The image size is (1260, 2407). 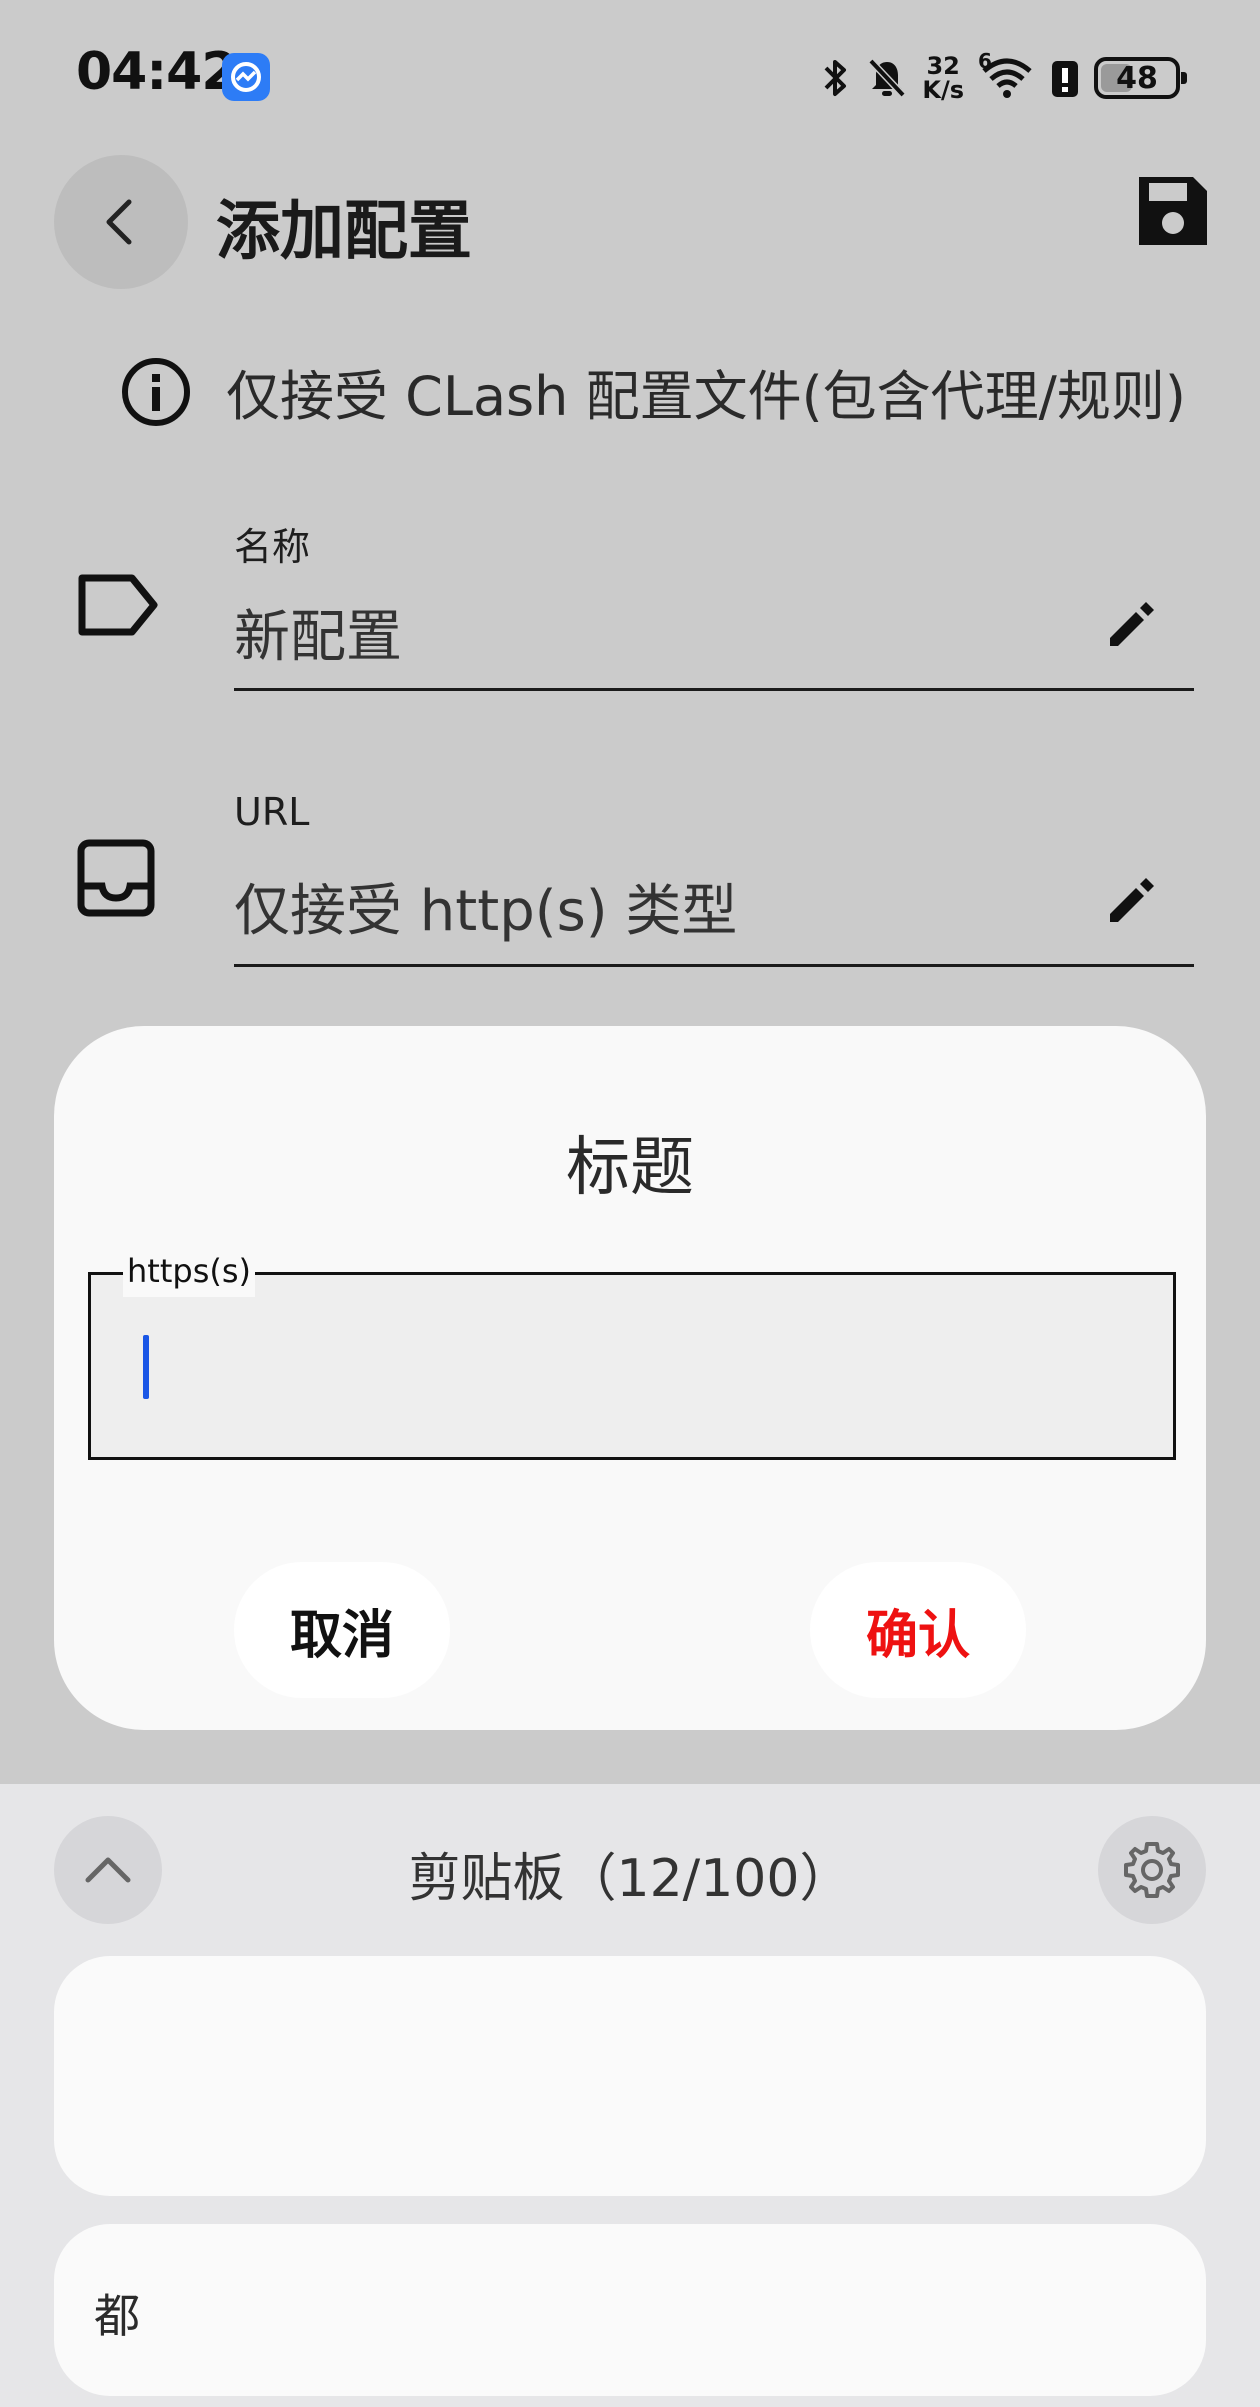 What do you see at coordinates (118, 605) in the screenshot?
I see `tag-icon` at bounding box center [118, 605].